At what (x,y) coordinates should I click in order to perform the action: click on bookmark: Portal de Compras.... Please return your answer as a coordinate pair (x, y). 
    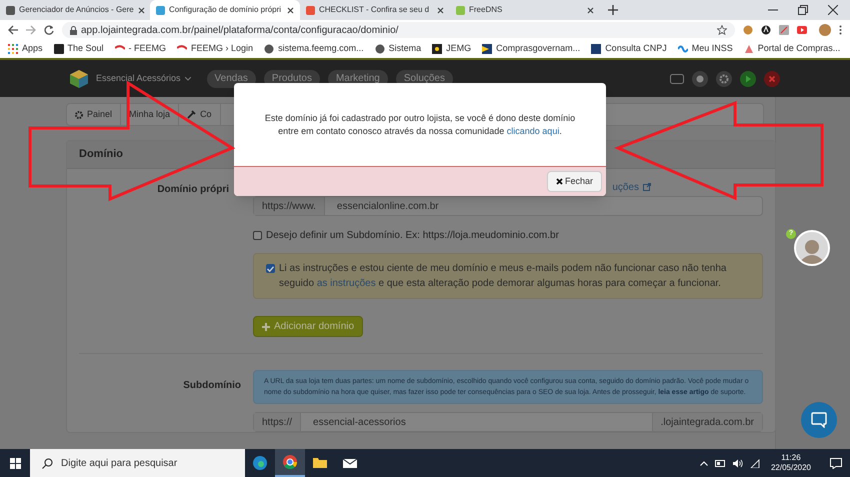
    Looking at the image, I should click on (792, 49).